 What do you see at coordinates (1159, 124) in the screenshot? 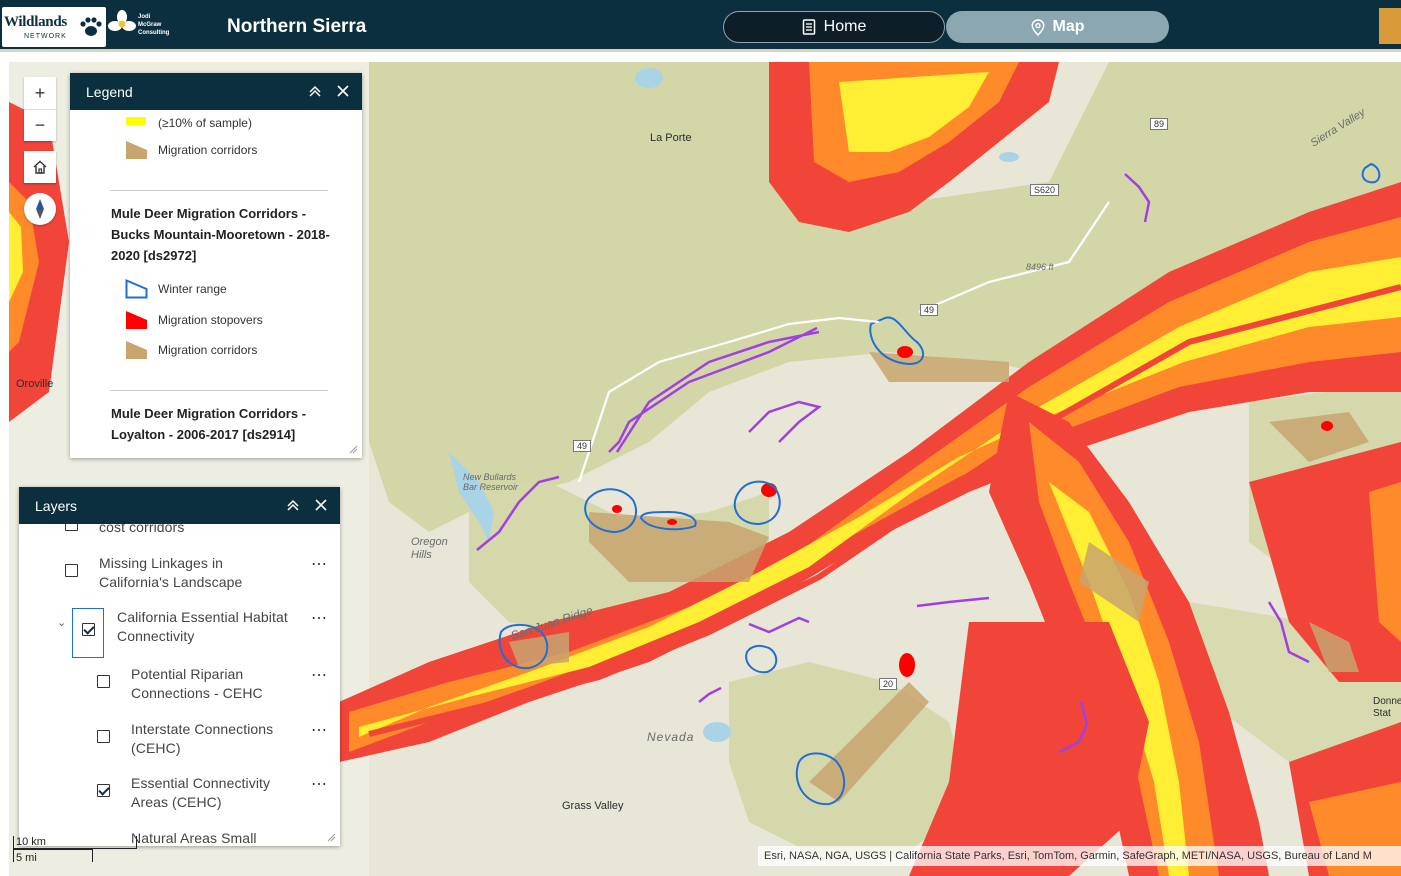
I see `route-shield: 89` at bounding box center [1159, 124].